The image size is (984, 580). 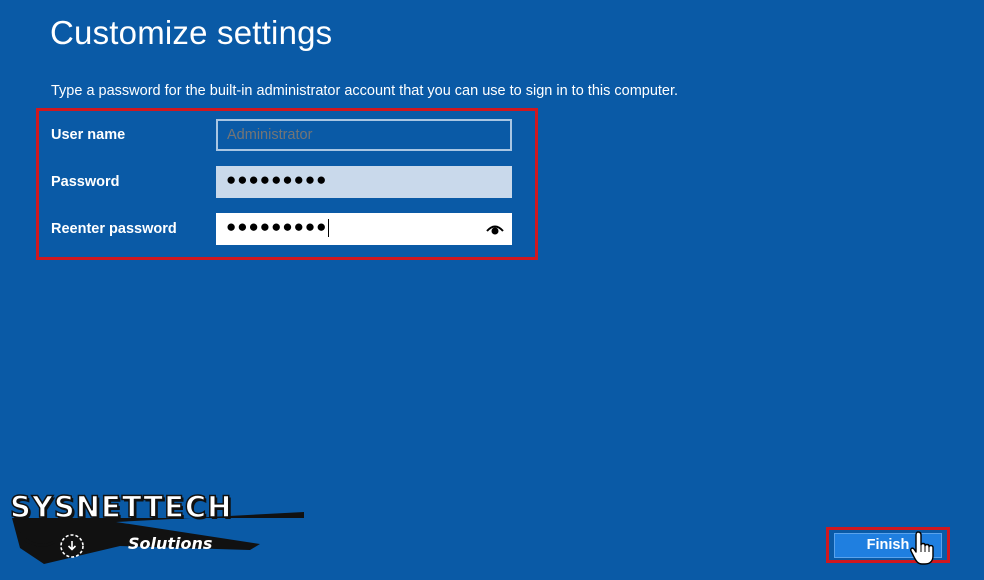 What do you see at coordinates (364, 135) in the screenshot?
I see `username-field` at bounding box center [364, 135].